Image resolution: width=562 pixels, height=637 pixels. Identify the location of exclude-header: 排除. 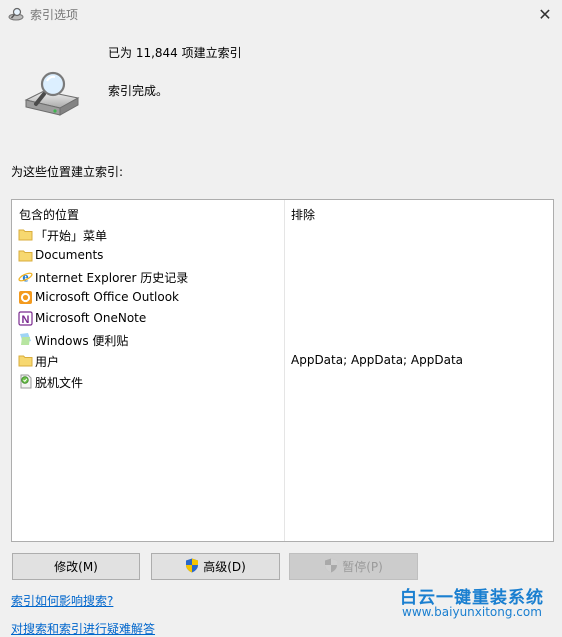
(303, 214).